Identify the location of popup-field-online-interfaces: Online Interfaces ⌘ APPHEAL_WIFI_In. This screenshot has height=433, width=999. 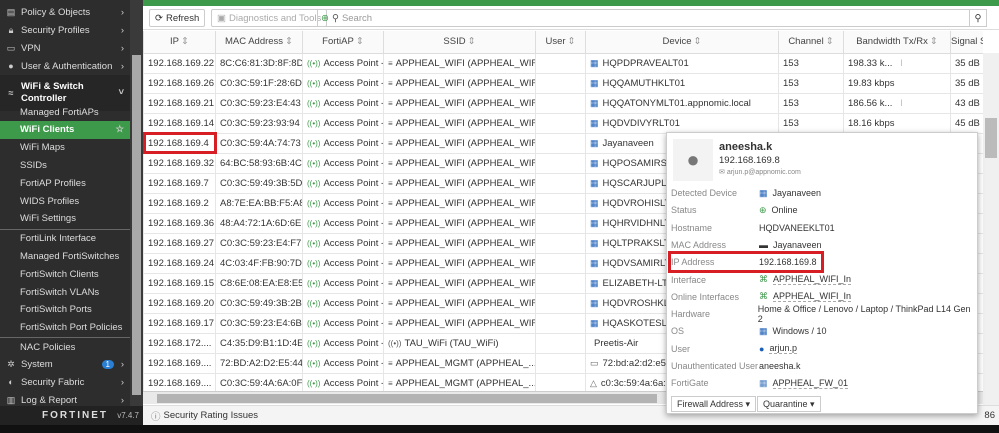
(823, 297).